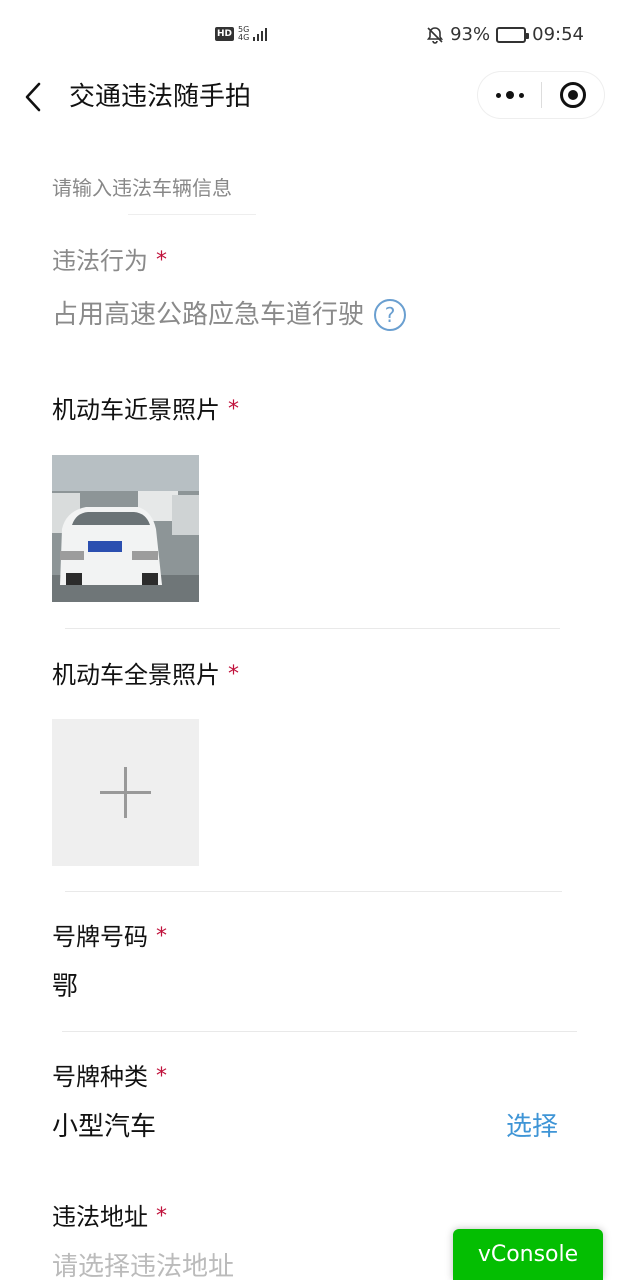 The width and height of the screenshot is (620, 1280). What do you see at coordinates (109, 1077) in the screenshot?
I see `plate-type-label: 号牌种类 *` at bounding box center [109, 1077].